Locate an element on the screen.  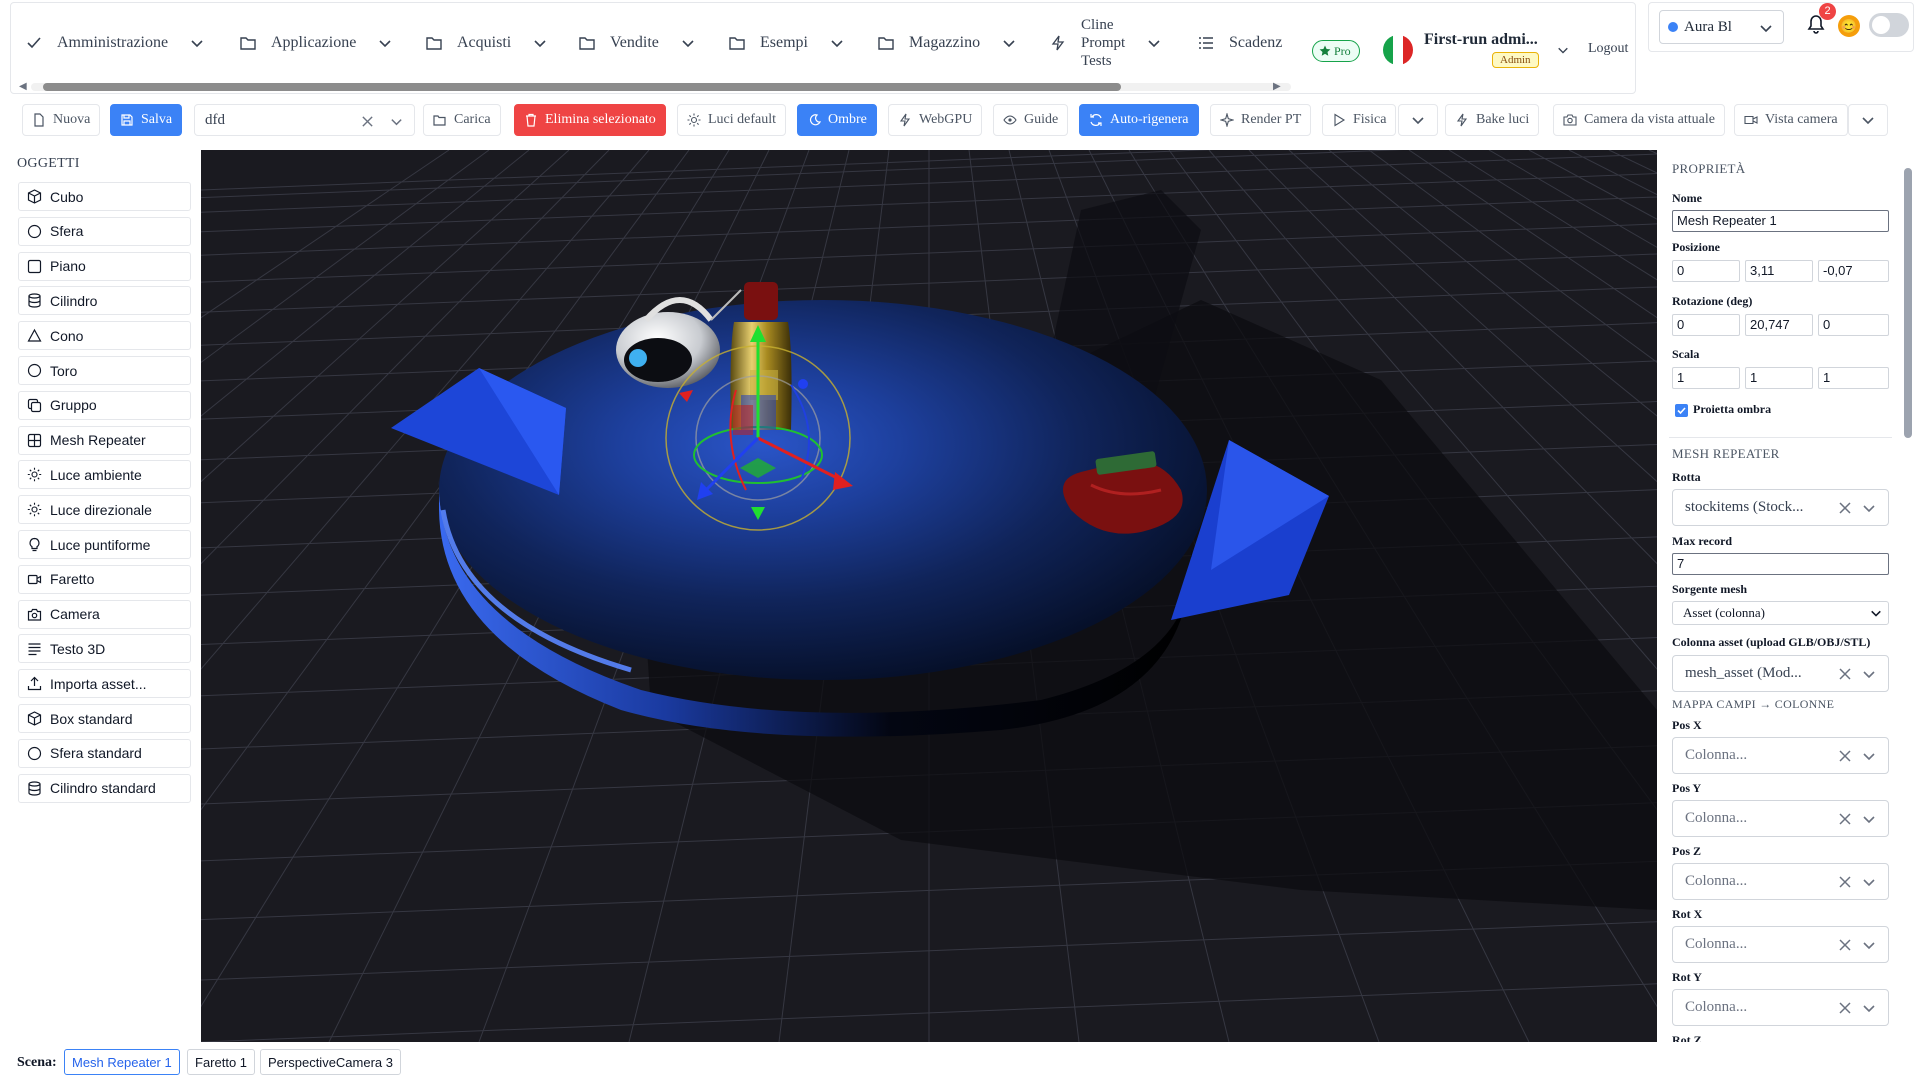
nav-item-applicazione: Applicazione is located at coordinates (315, 43).